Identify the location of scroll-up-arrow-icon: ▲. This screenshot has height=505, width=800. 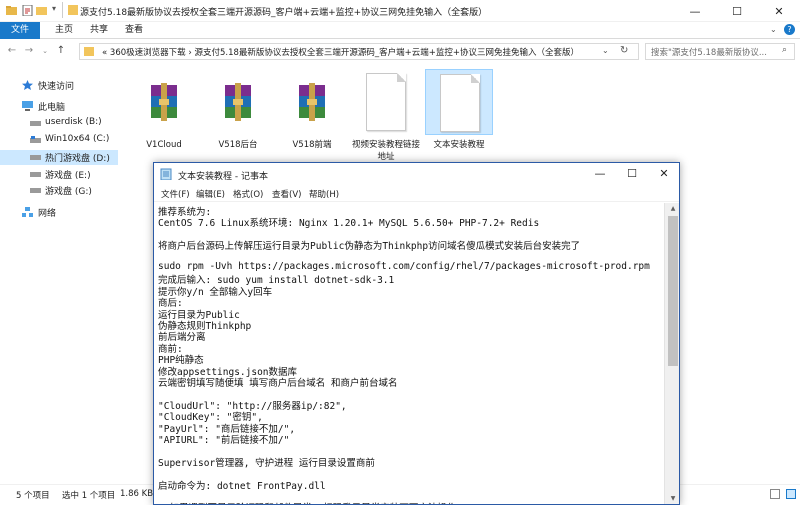
(673, 209).